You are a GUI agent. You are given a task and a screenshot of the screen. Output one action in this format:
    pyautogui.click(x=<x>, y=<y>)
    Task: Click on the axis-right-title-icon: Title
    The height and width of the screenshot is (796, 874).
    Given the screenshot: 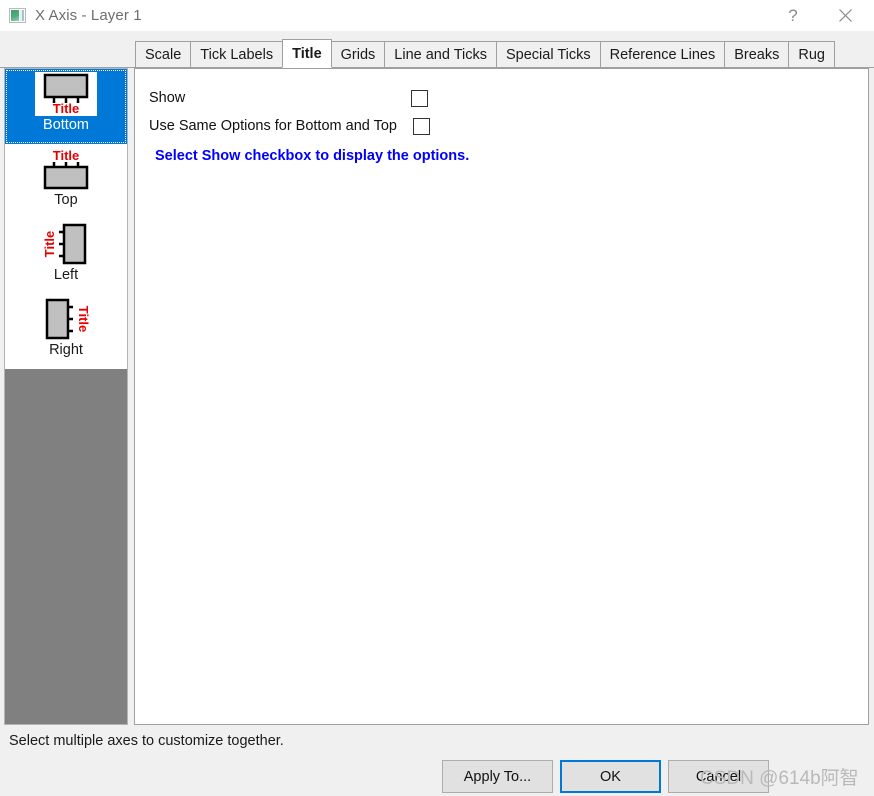 What is the action you would take?
    pyautogui.click(x=66, y=318)
    